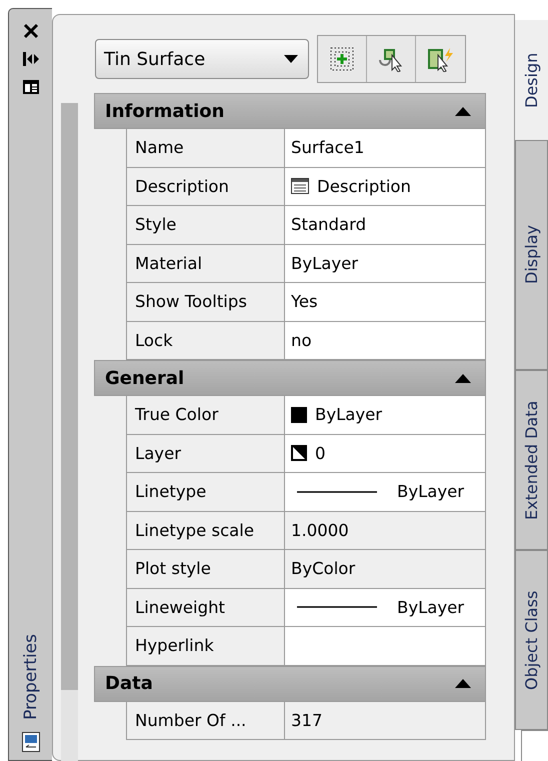 The image size is (548, 761). What do you see at coordinates (531, 80) in the screenshot?
I see `side-tab: Design` at bounding box center [531, 80].